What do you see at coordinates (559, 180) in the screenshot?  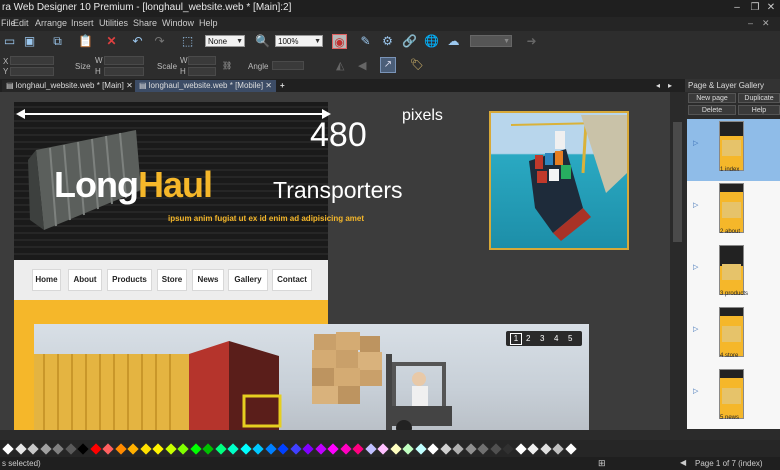 I see `ship-photo` at bounding box center [559, 180].